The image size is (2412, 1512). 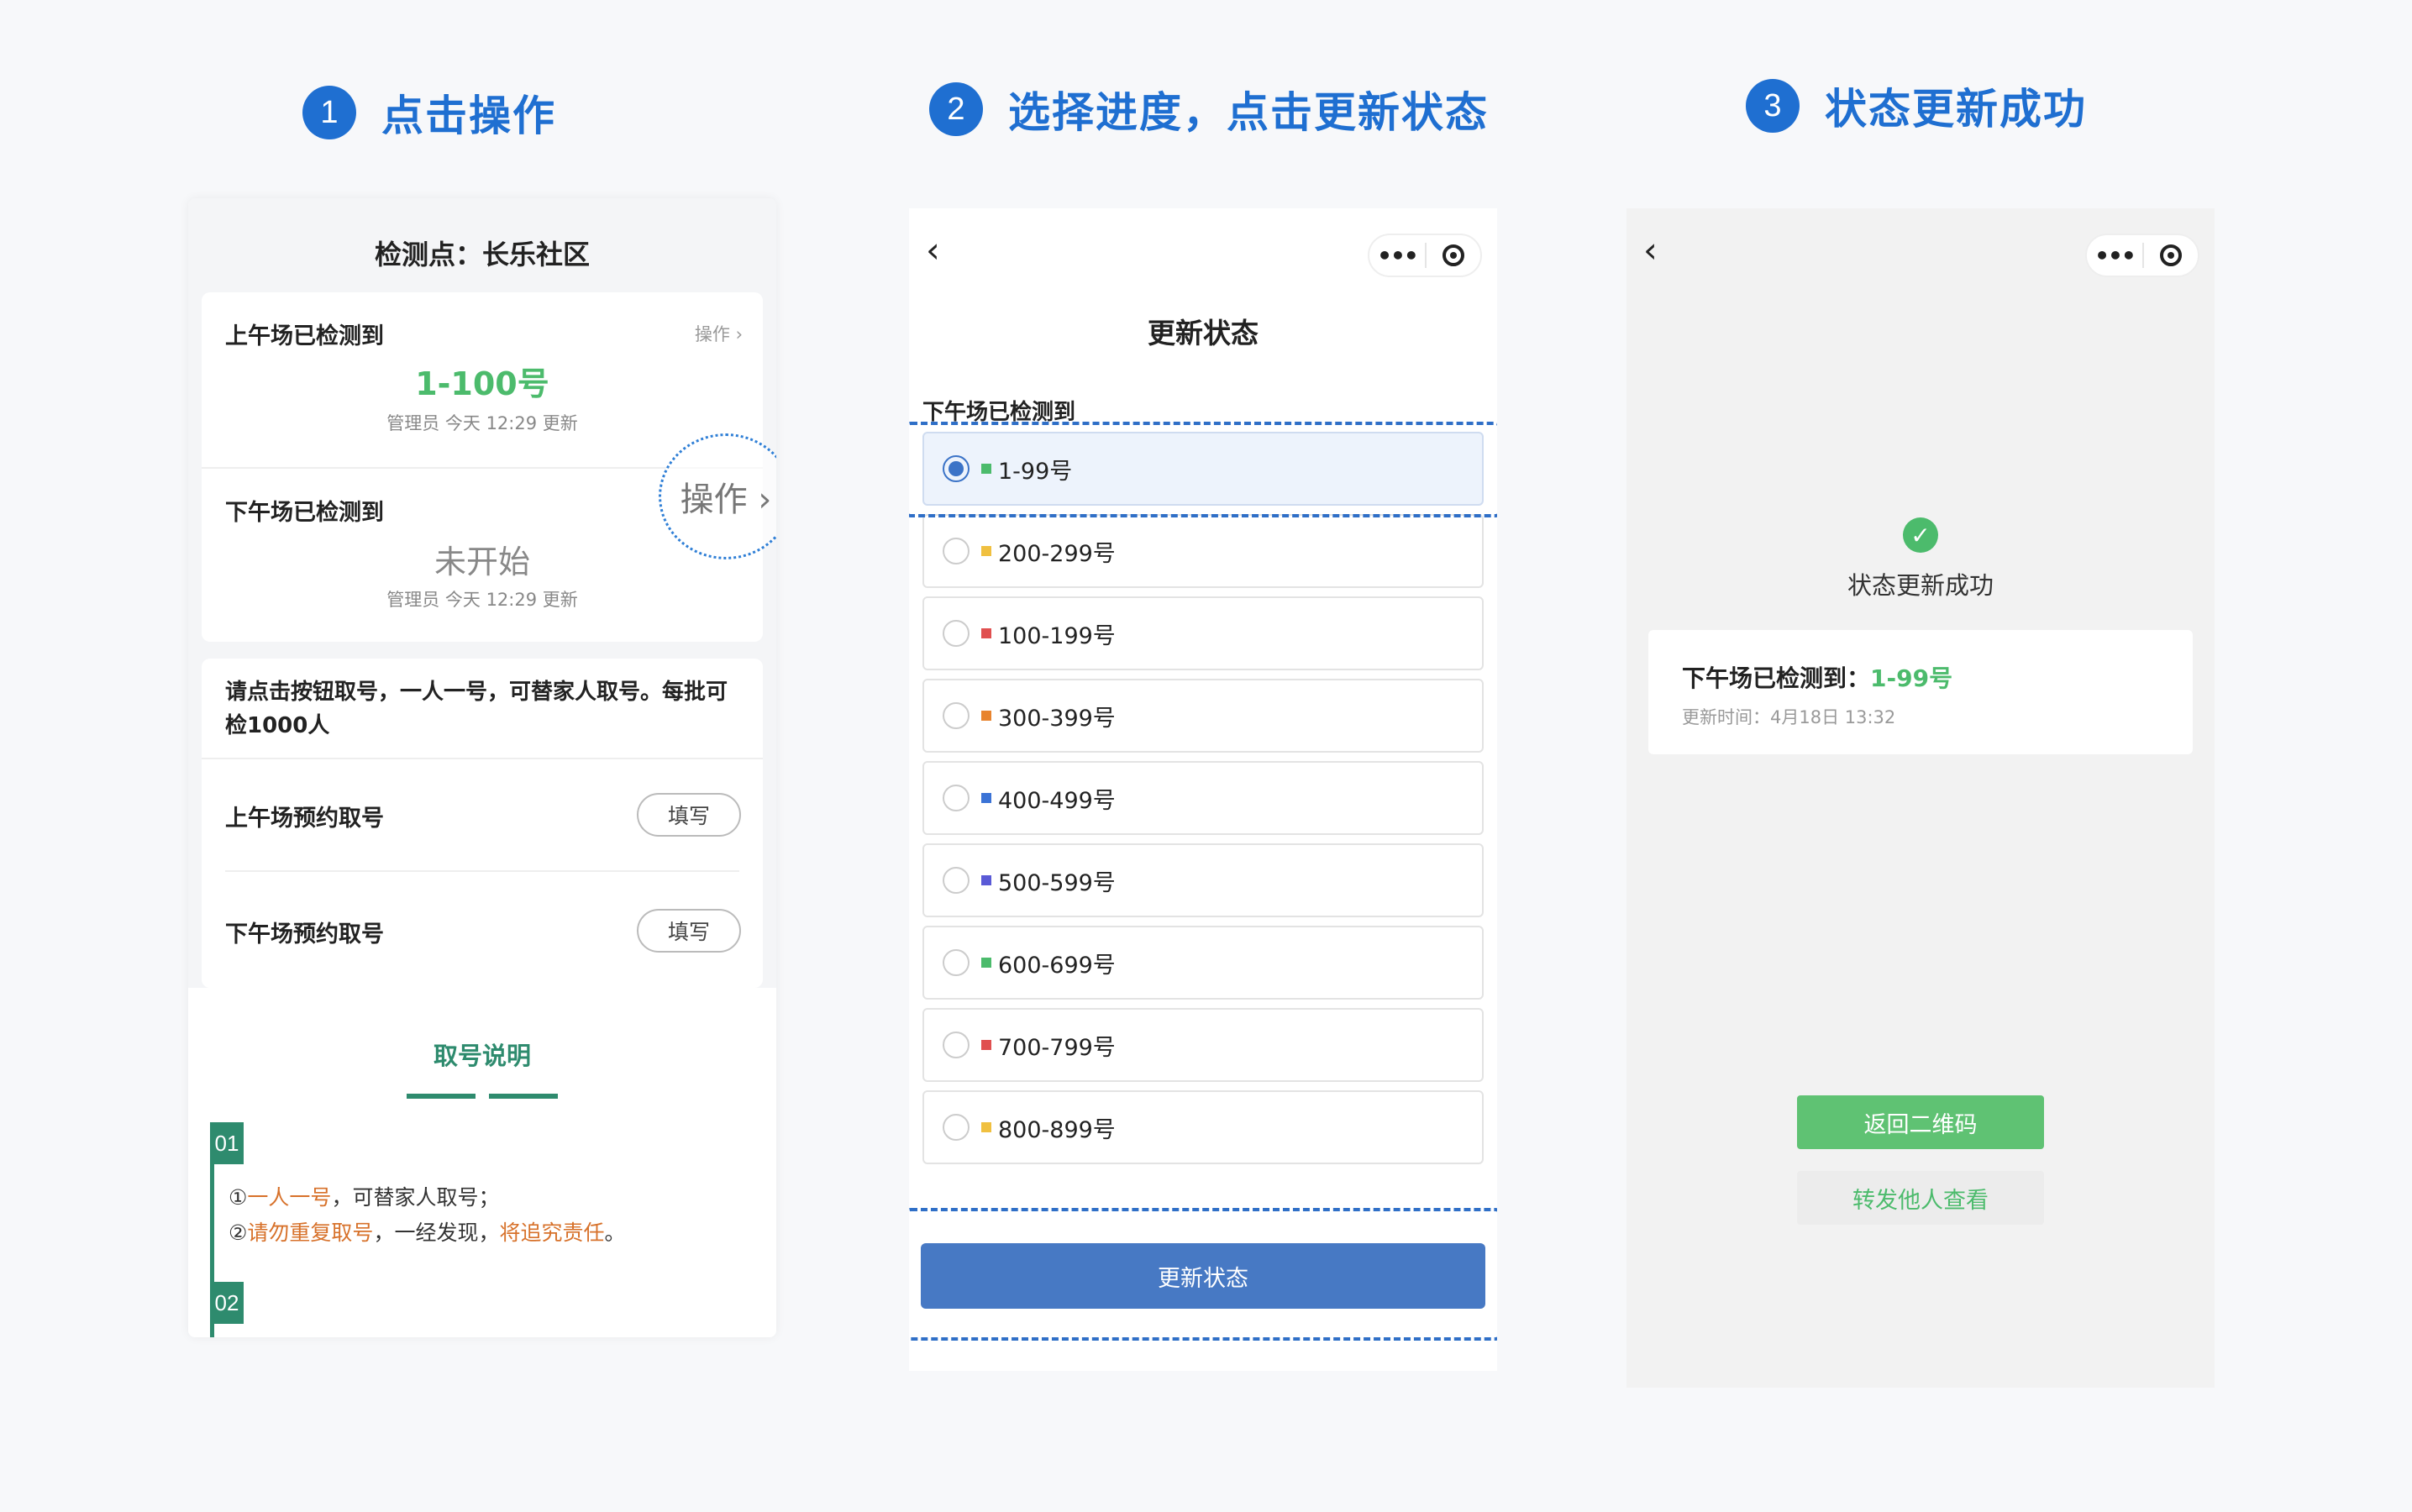 I want to click on afternoon-label: 下午场已检测到, so click(x=305, y=513).